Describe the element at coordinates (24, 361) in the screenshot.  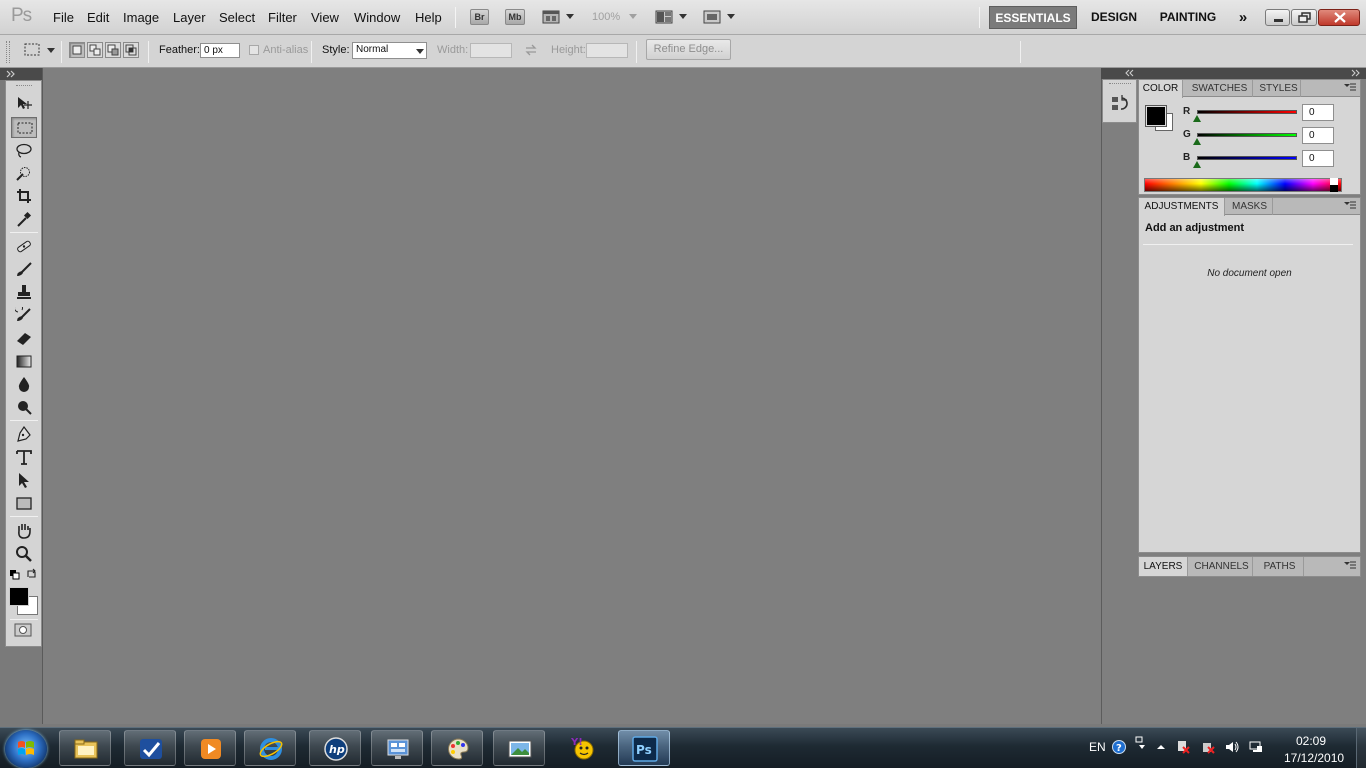
I see `gradient-tool` at that location.